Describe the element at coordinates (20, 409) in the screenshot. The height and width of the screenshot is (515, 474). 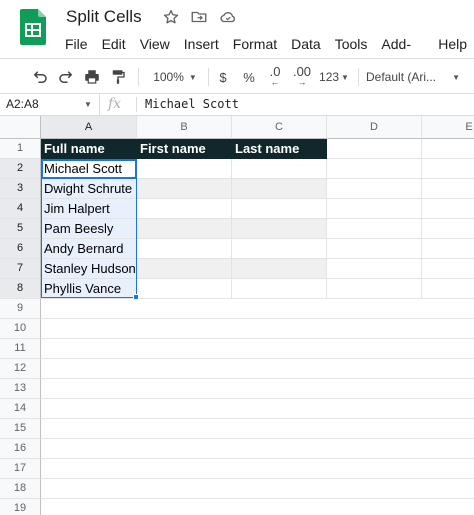
I see `row-header: 14` at that location.